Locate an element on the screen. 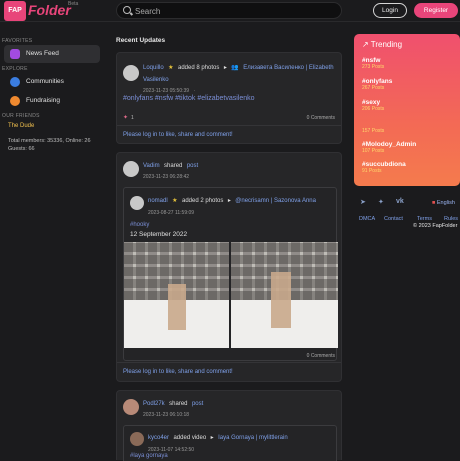 Image resolution: width=460 pixels, height=461 pixels. post-author: Loquillo is located at coordinates (153, 68).